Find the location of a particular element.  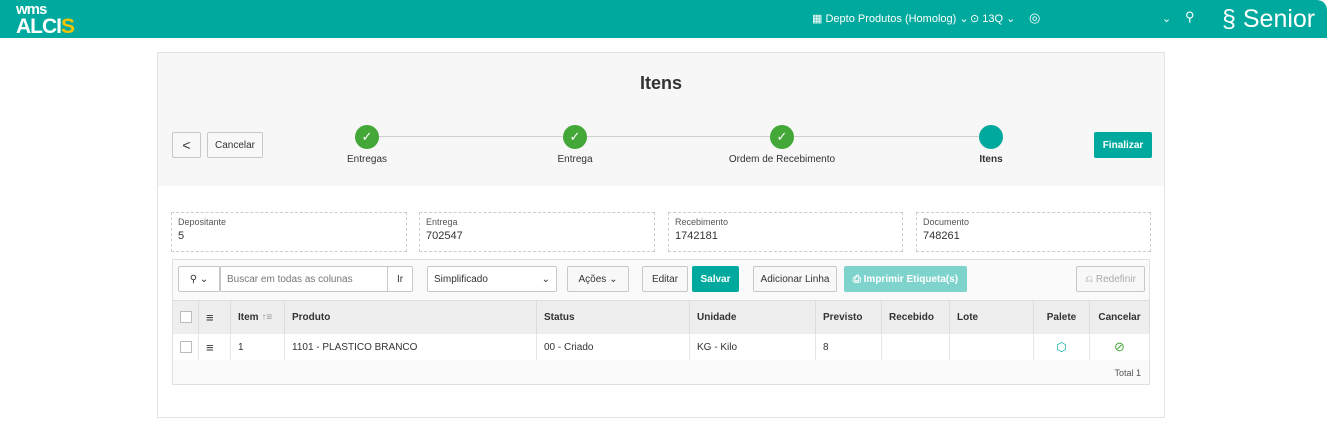

column-header-lote: Lote is located at coordinates (992, 317).